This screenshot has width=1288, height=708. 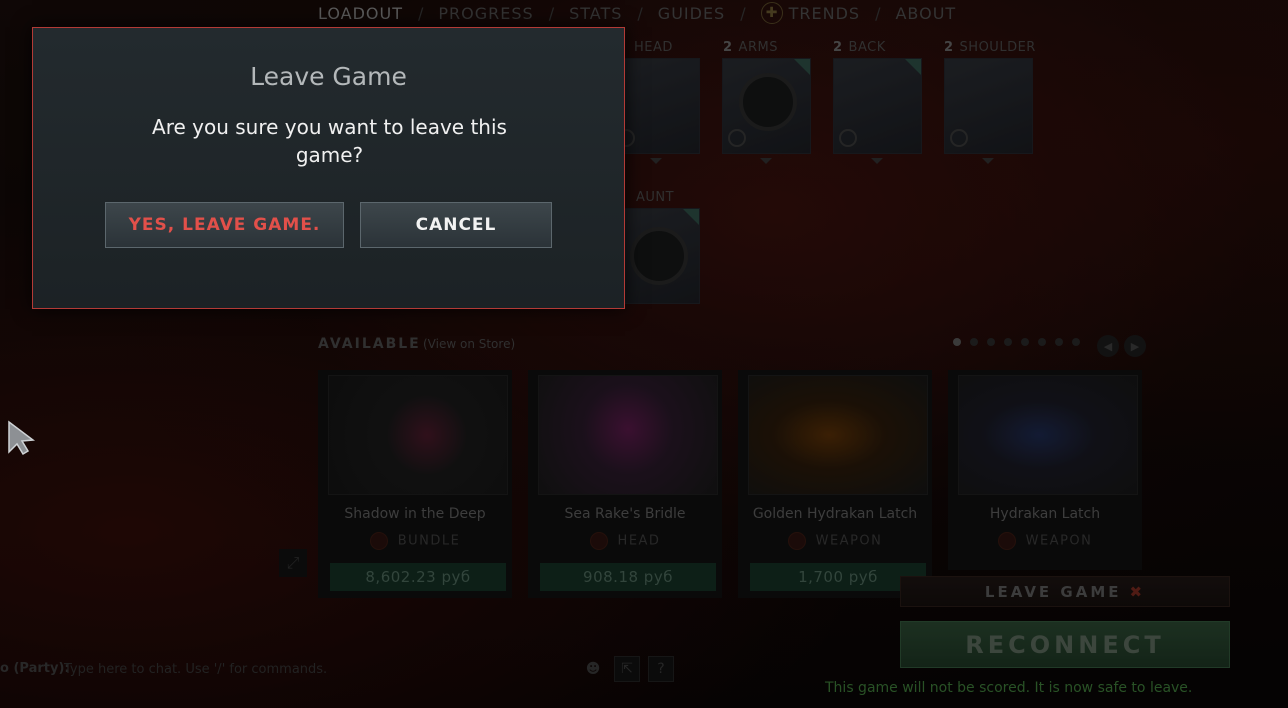 I want to click on cancel-button: CANCEL, so click(x=456, y=225).